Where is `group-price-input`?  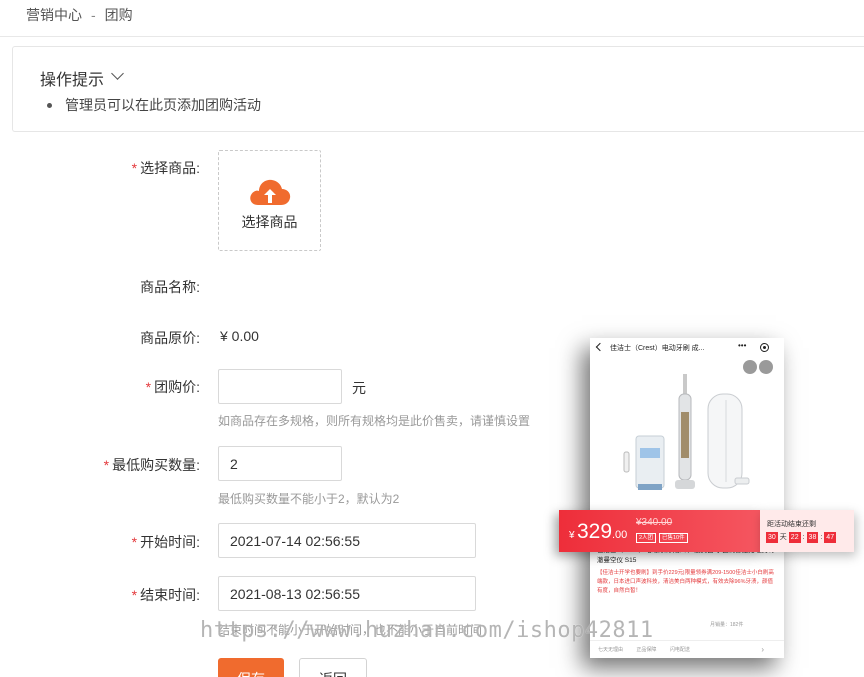
group-price-input is located at coordinates (280, 386).